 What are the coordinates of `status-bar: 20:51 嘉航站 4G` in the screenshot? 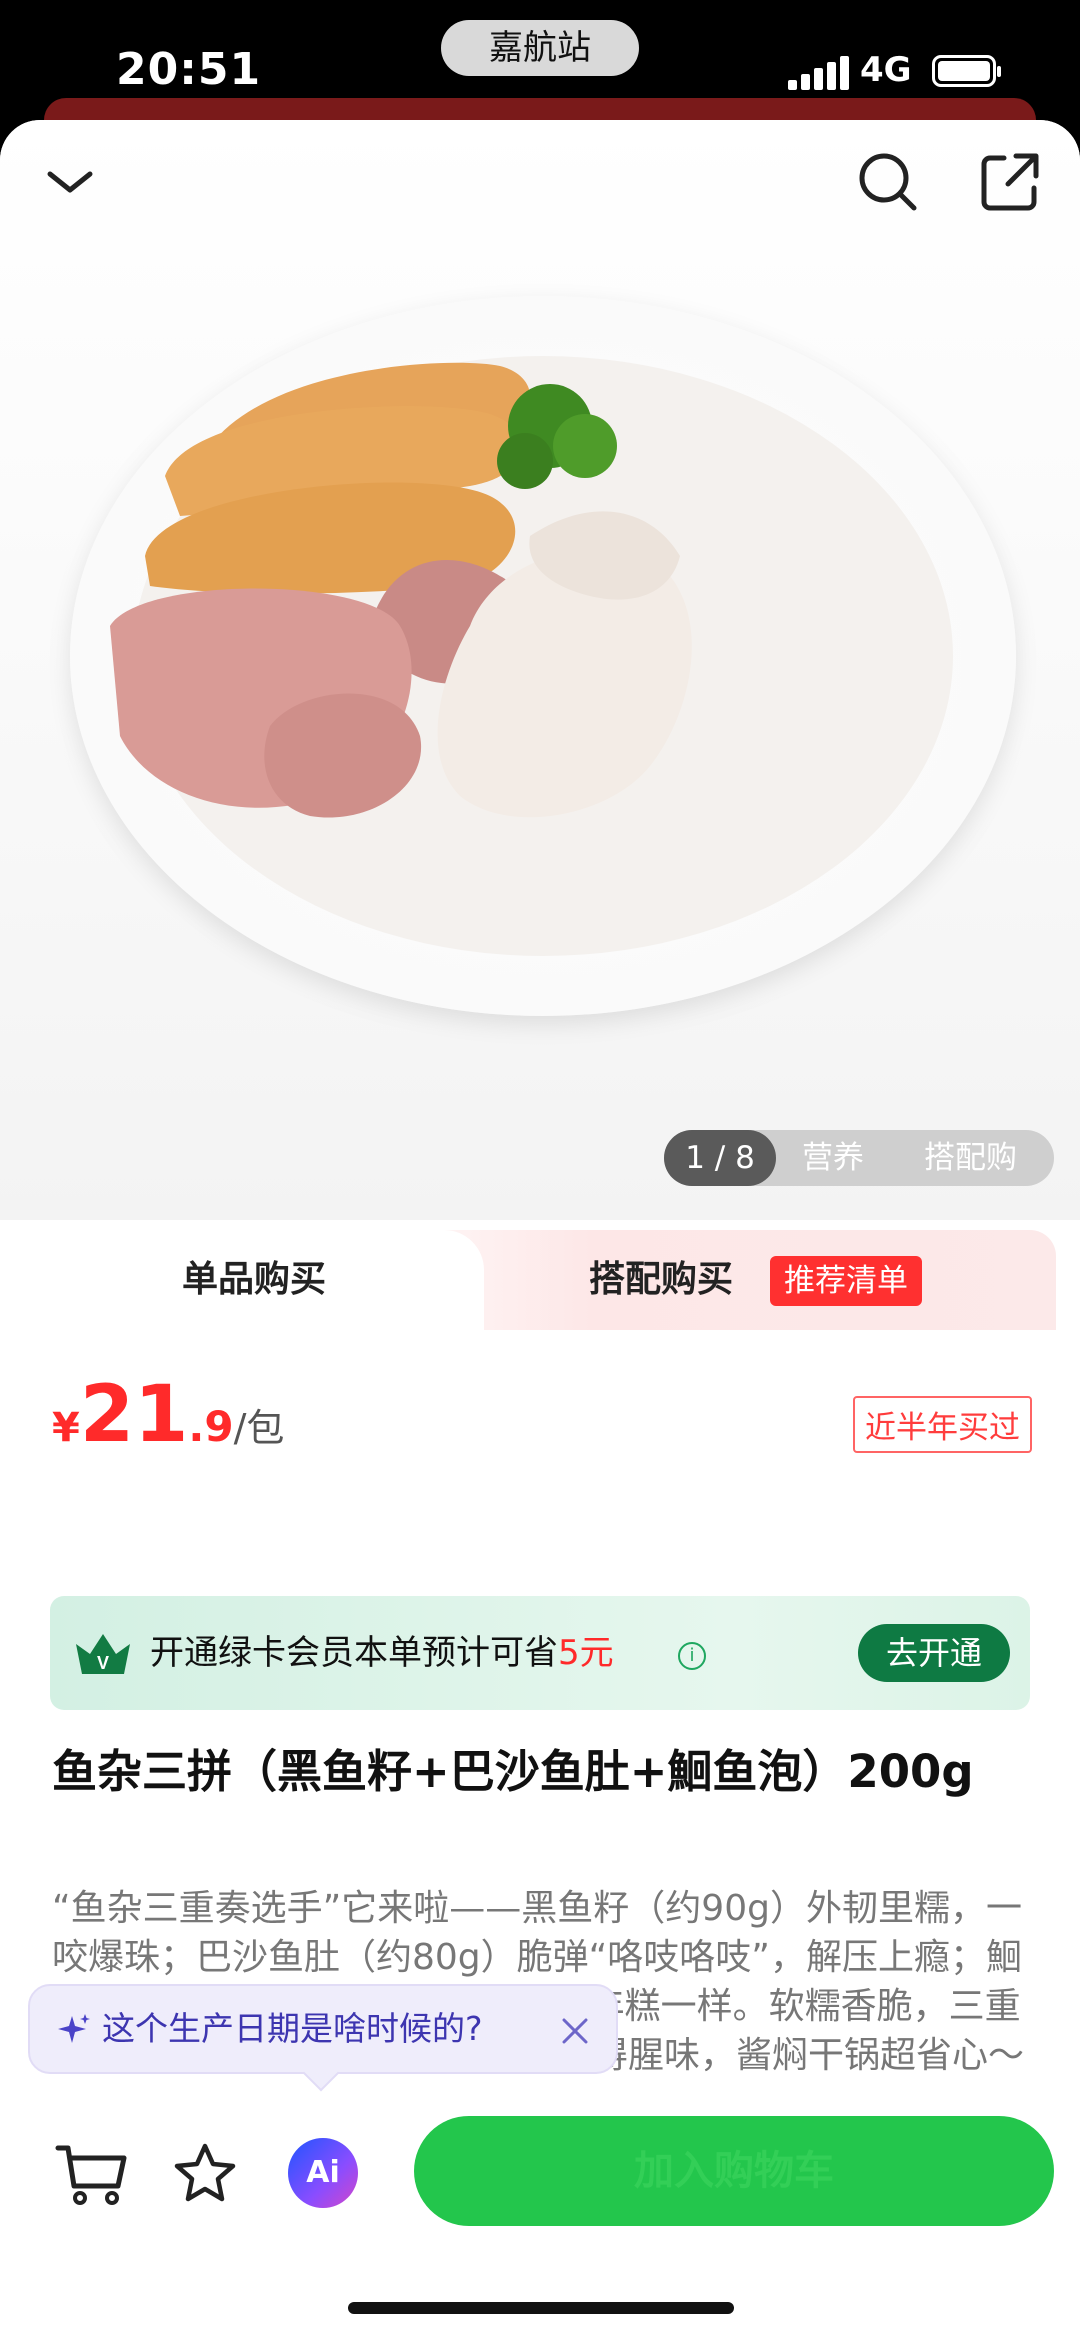 It's located at (540, 69).